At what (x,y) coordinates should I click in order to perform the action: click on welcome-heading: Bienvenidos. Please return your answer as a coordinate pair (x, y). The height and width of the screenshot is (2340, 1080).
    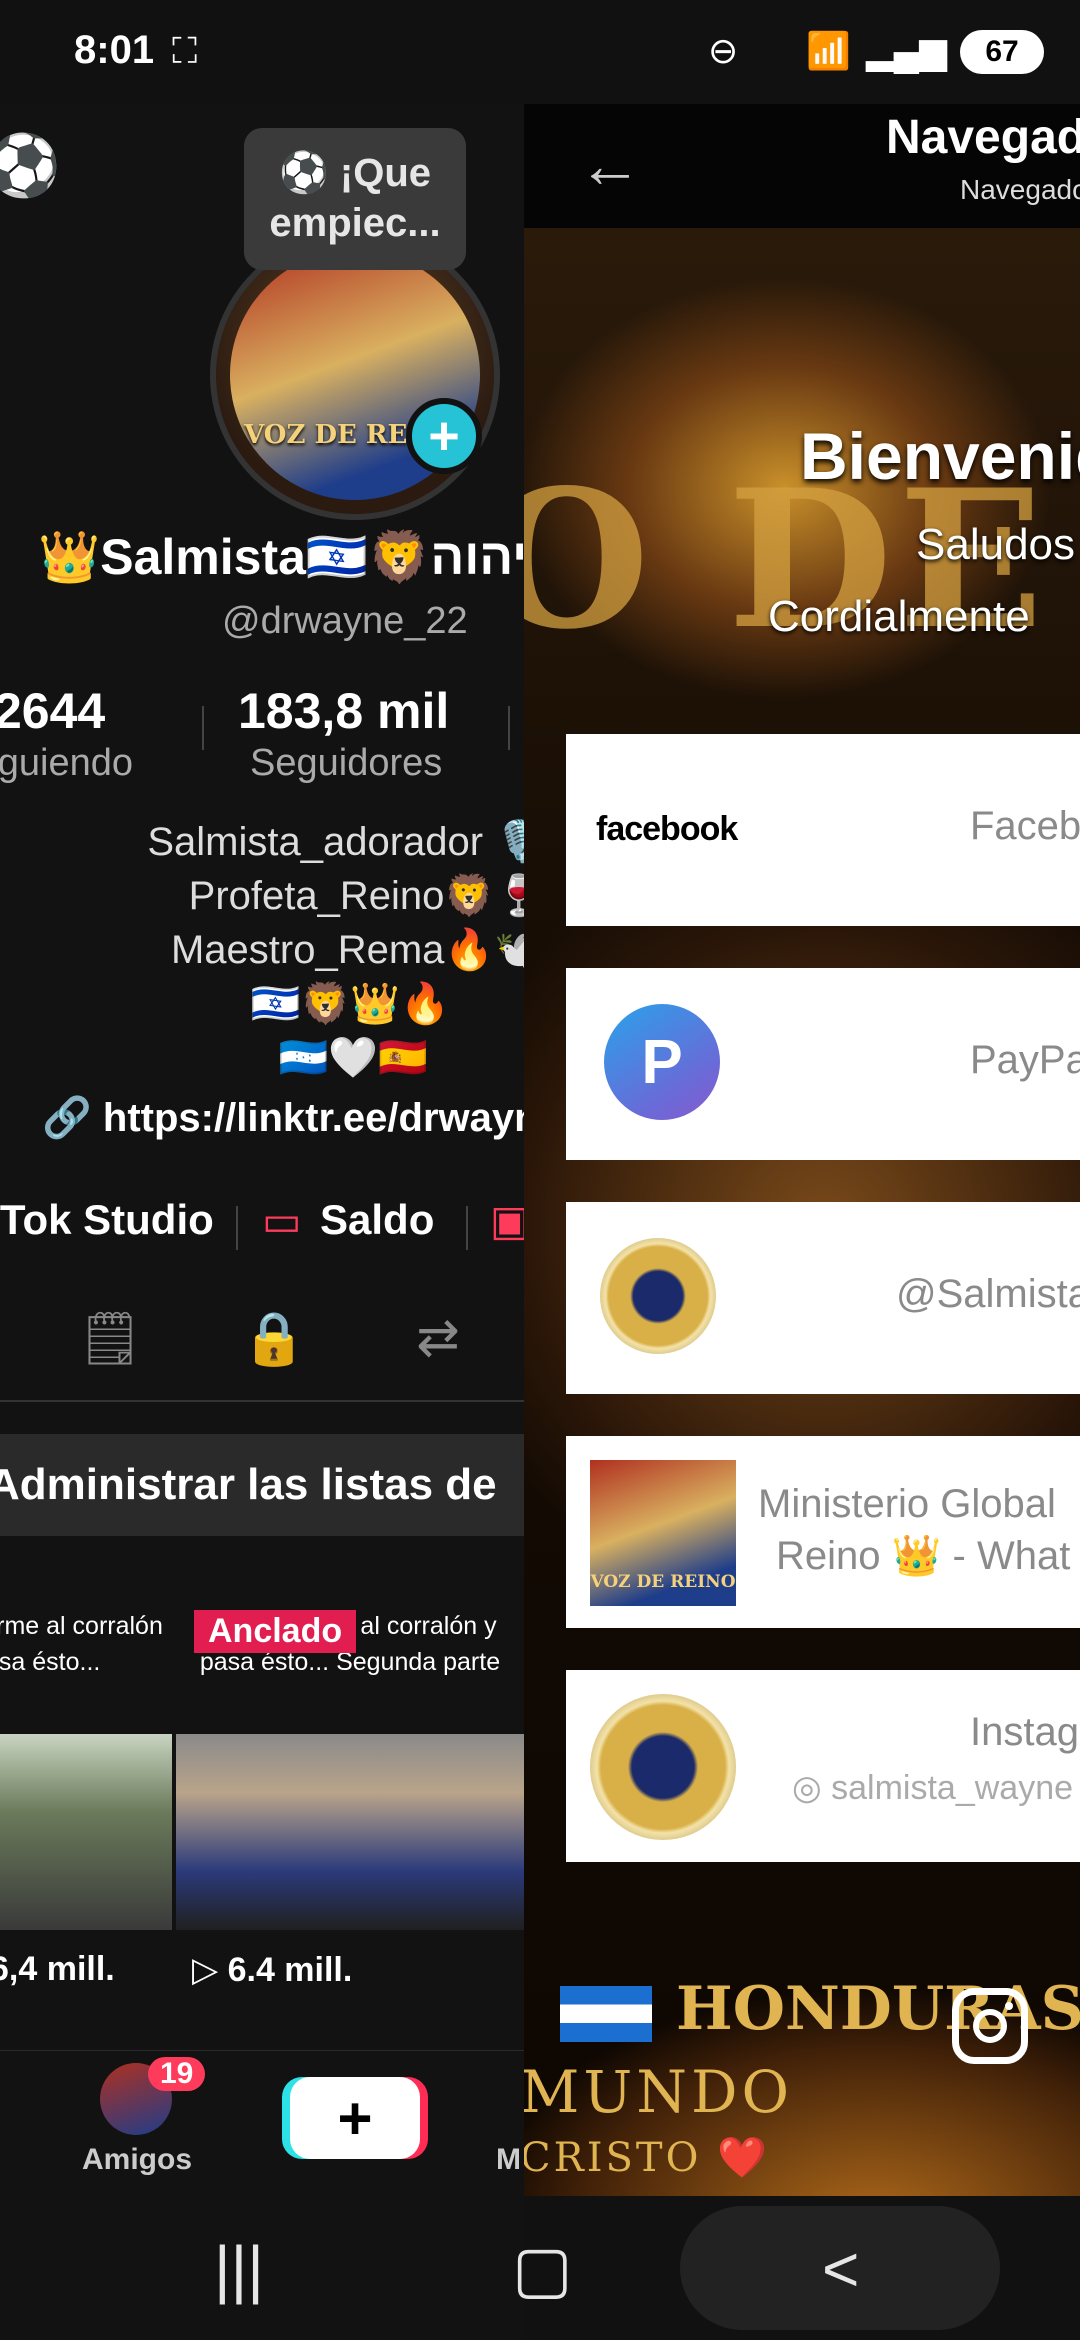
    Looking at the image, I should click on (940, 456).